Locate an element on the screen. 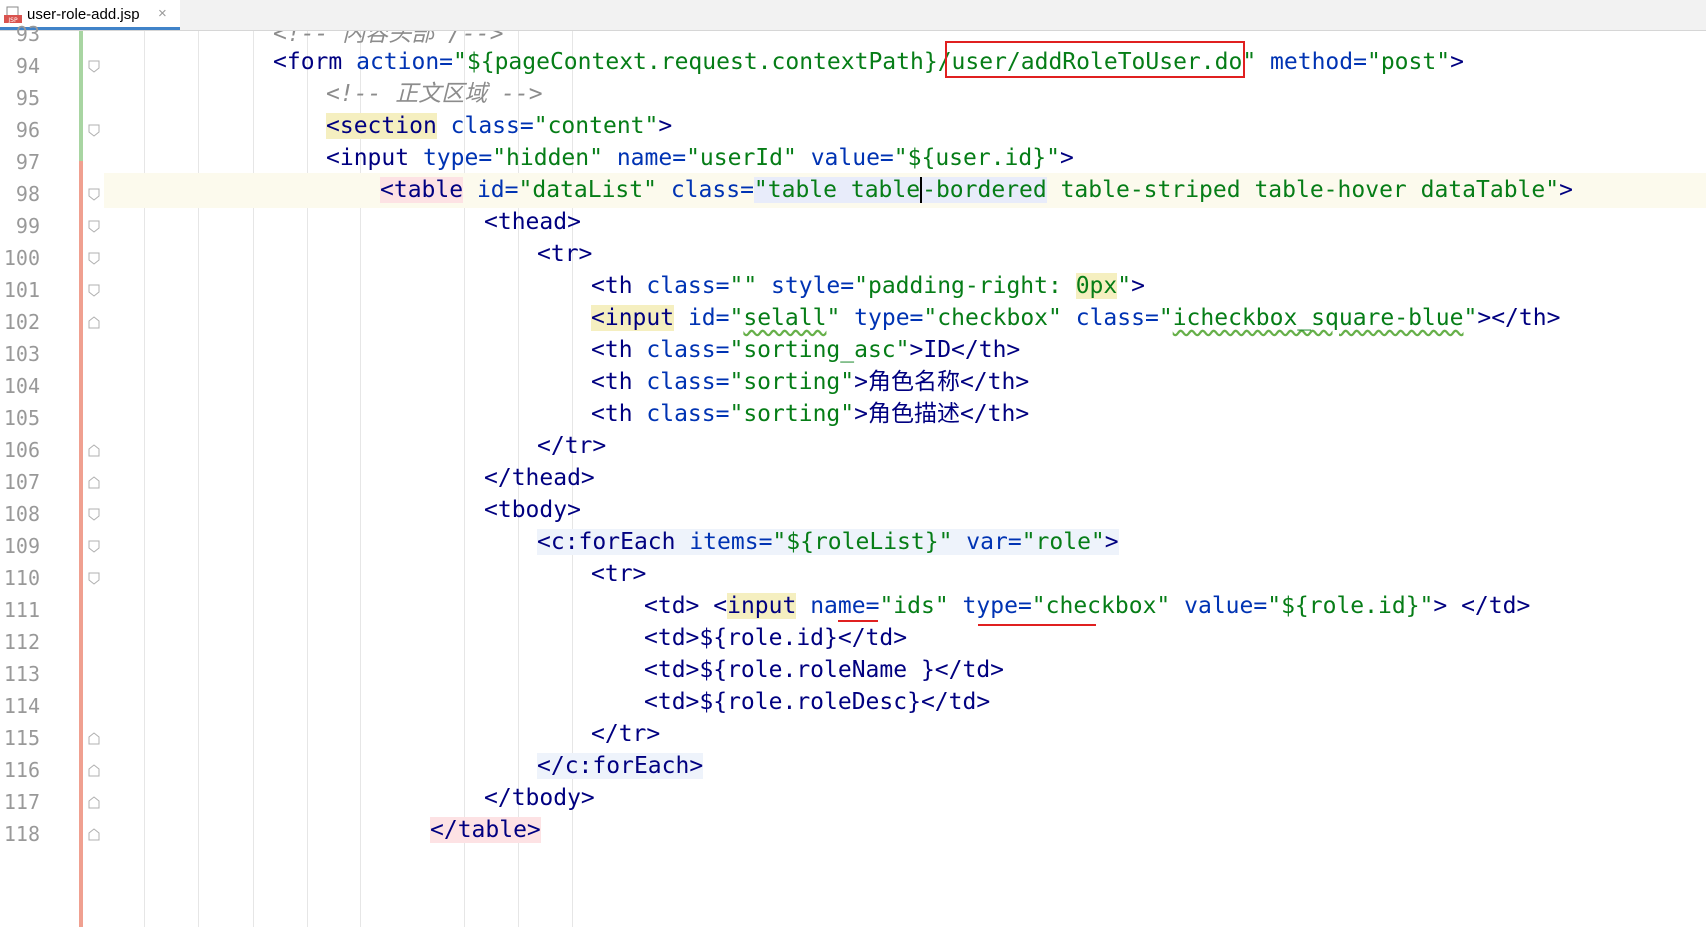 This screenshot has height=927, width=1706. tag: </ is located at coordinates (551, 766).